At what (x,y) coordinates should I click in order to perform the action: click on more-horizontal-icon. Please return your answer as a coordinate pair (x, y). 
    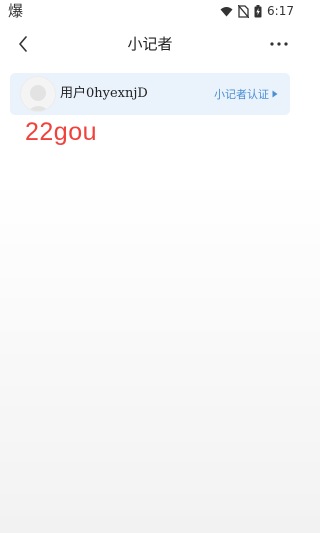
    Looking at the image, I should click on (279, 44).